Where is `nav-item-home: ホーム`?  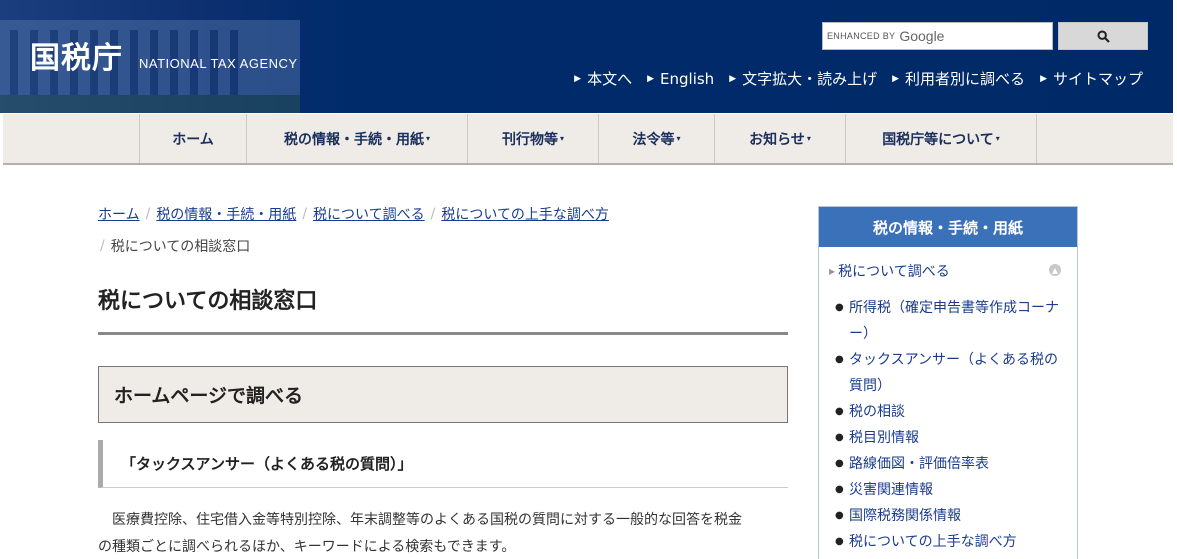
nav-item-home: ホーム is located at coordinates (193, 138).